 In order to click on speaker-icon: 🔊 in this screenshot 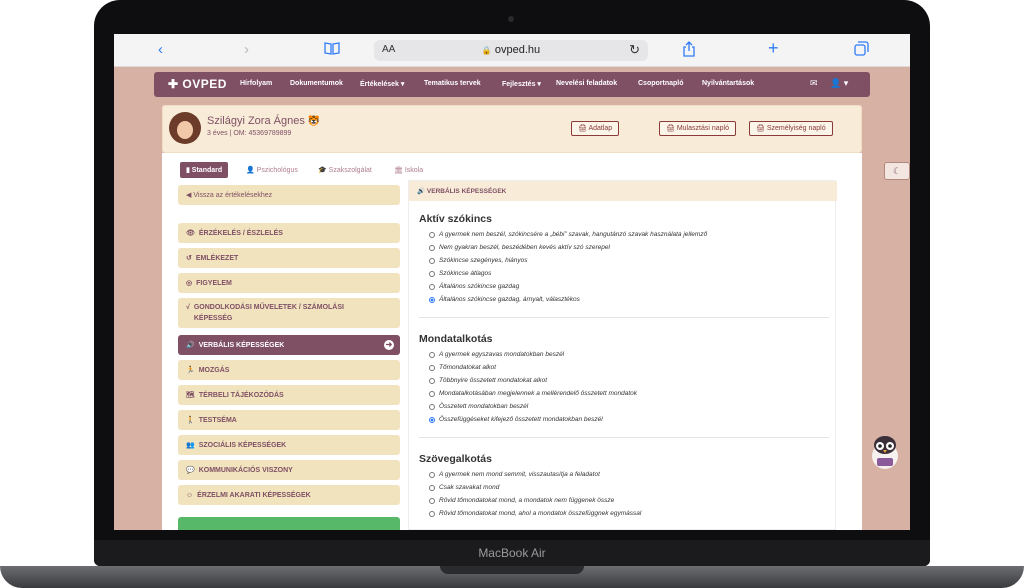, I will do `click(190, 345)`.